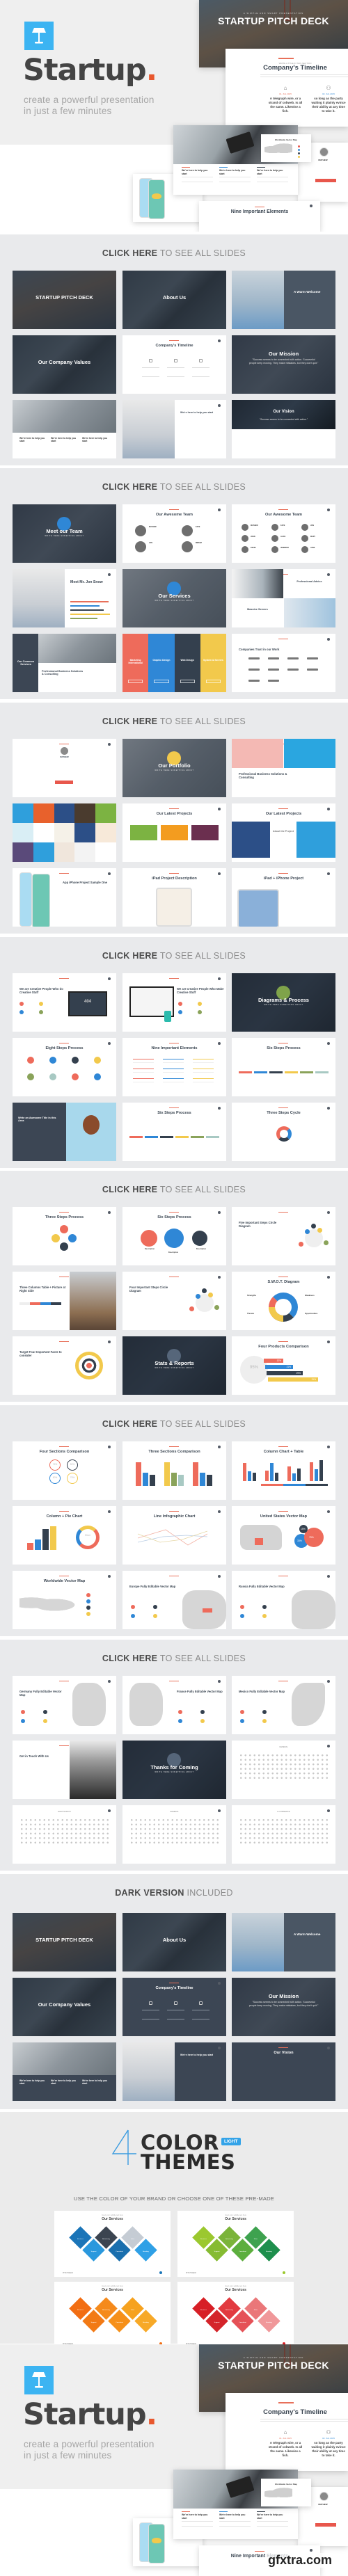  Describe the element at coordinates (64, 832) in the screenshot. I see `slide-thumbnail` at that location.